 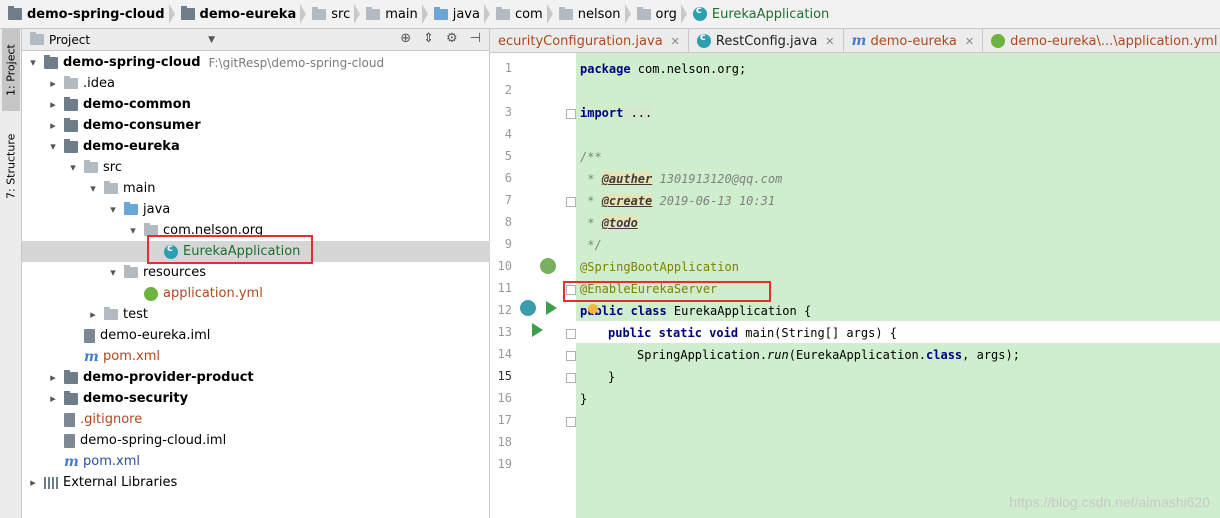 What do you see at coordinates (537, 330) in the screenshot?
I see `run-main-icon` at bounding box center [537, 330].